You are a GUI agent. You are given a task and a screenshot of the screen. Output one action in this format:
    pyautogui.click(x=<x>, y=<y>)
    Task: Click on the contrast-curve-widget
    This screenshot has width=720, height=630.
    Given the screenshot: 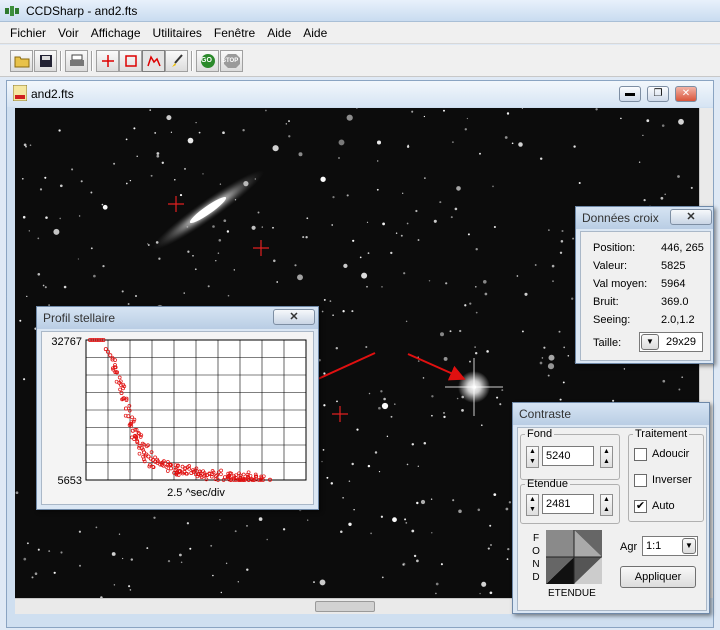 What is the action you would take?
    pyautogui.click(x=574, y=557)
    